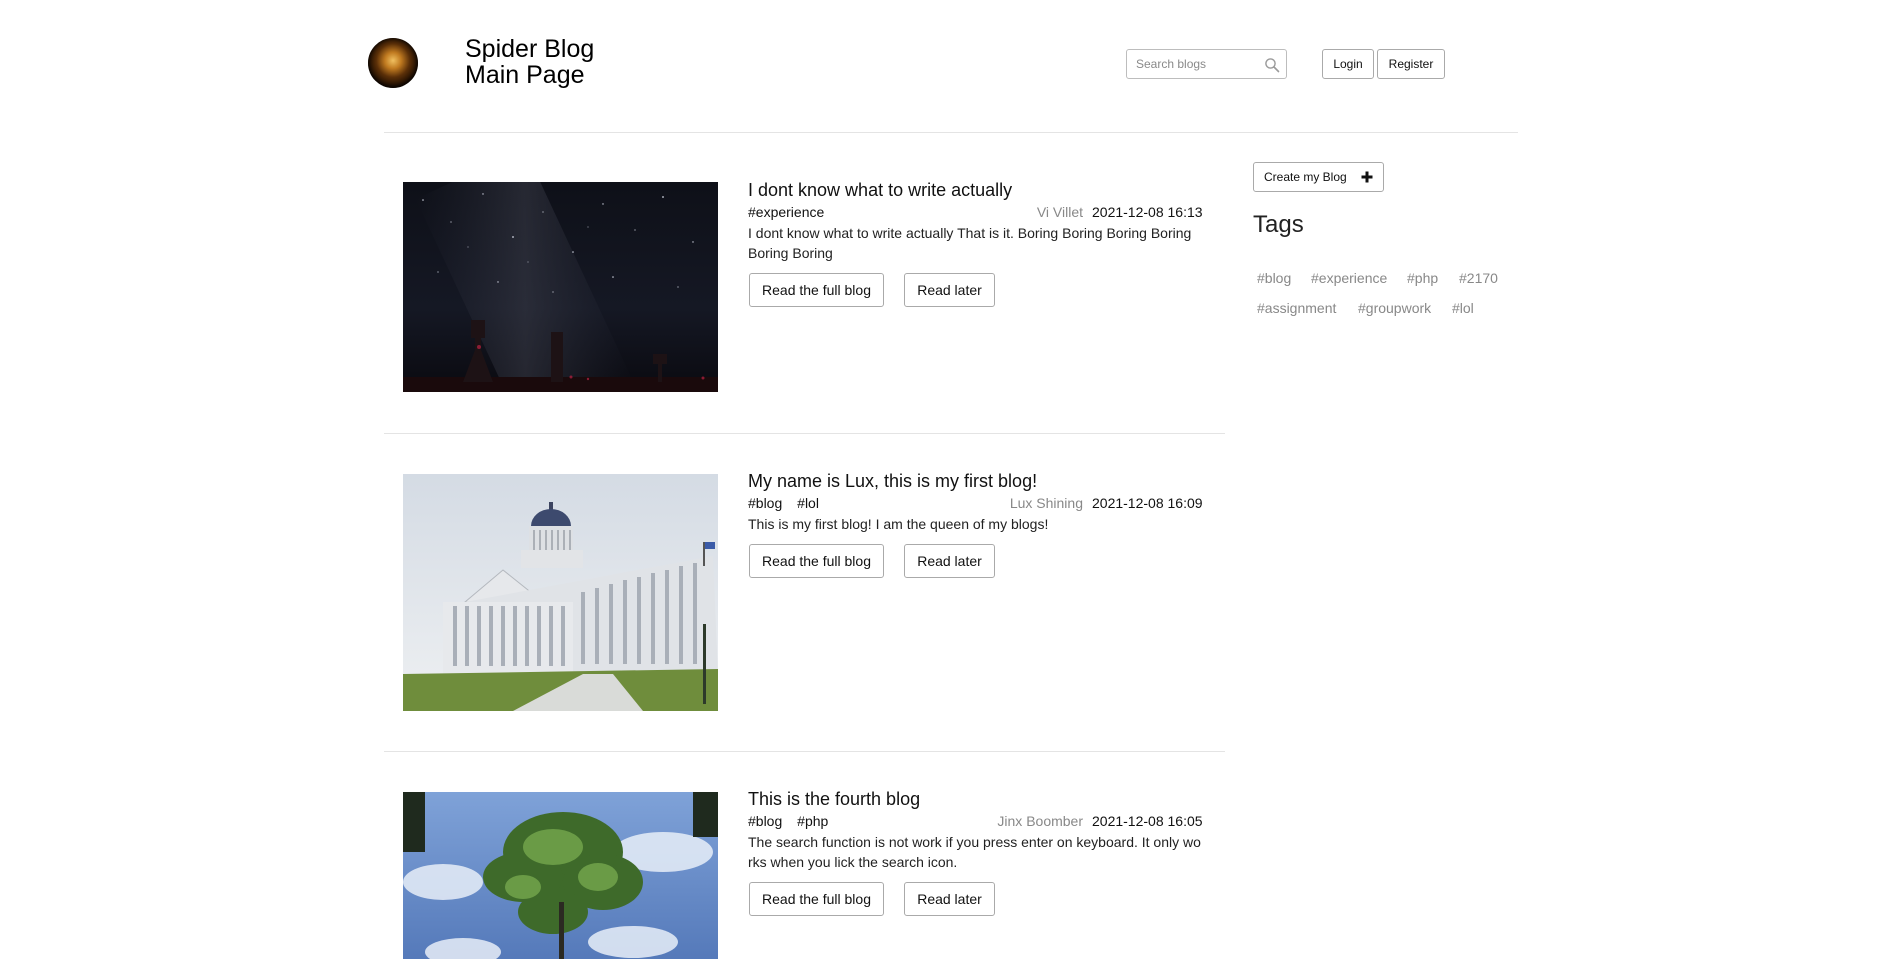  I want to click on capitol-building-photo, so click(560, 592).